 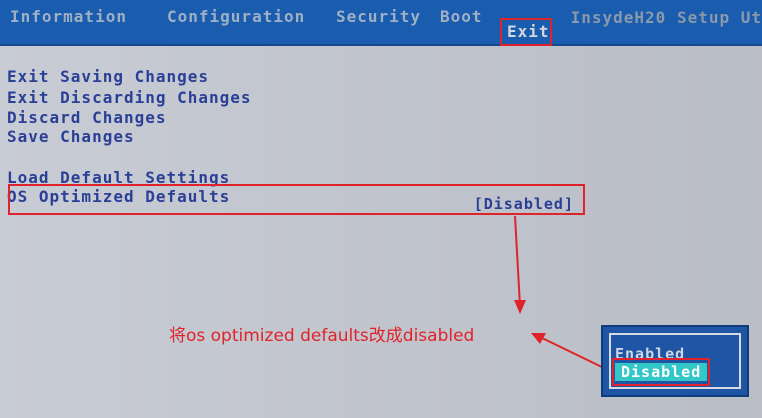 I want to click on instruction-annotation: 将os optimized defaults改成disabled, so click(x=322, y=336).